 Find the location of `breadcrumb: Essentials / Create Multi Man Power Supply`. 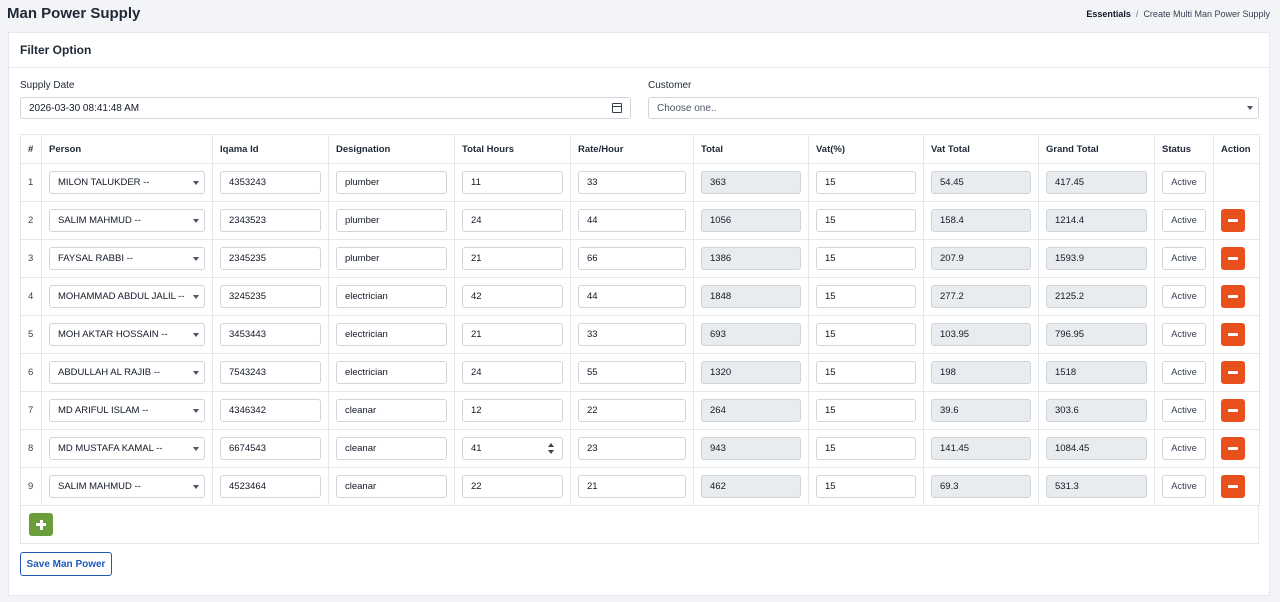

breadcrumb: Essentials / Create Multi Man Power Supply is located at coordinates (1178, 14).